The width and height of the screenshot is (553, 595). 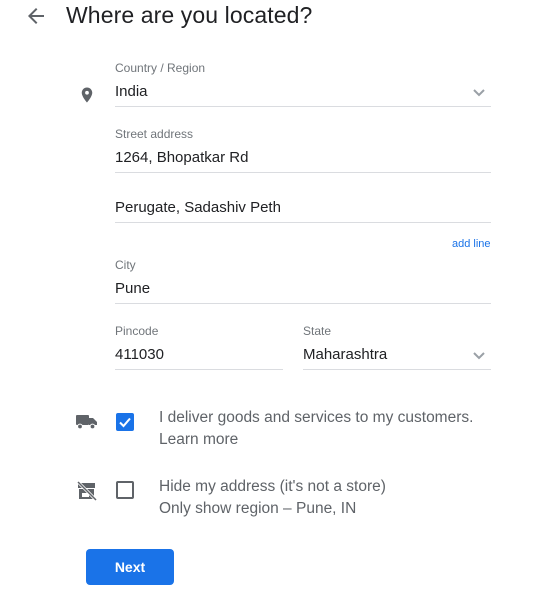 I want to click on hide-address-checkbox, so click(x=125, y=490).